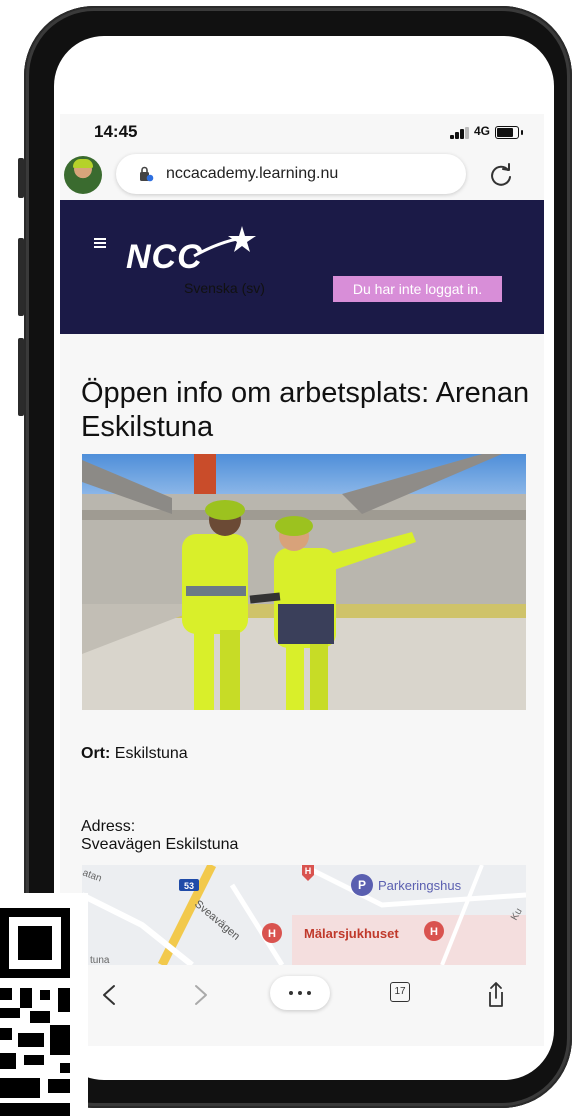 This screenshot has width=577, height=1116. Describe the element at coordinates (351, 933) in the screenshot. I see `map-hospital-label: Mälarsjukhuset` at that location.